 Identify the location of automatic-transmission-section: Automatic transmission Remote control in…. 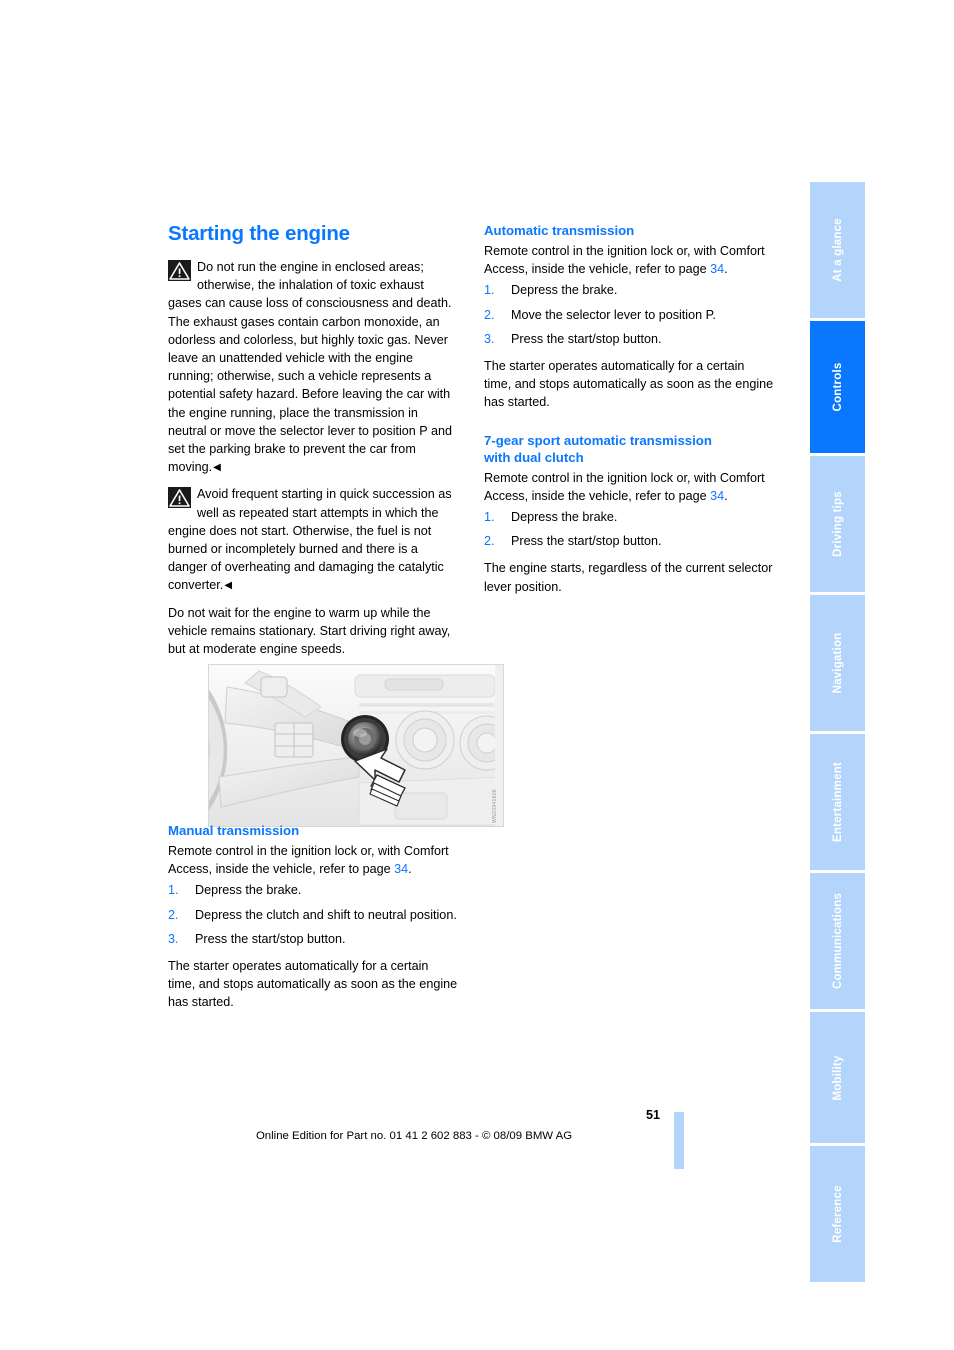
(629, 317).